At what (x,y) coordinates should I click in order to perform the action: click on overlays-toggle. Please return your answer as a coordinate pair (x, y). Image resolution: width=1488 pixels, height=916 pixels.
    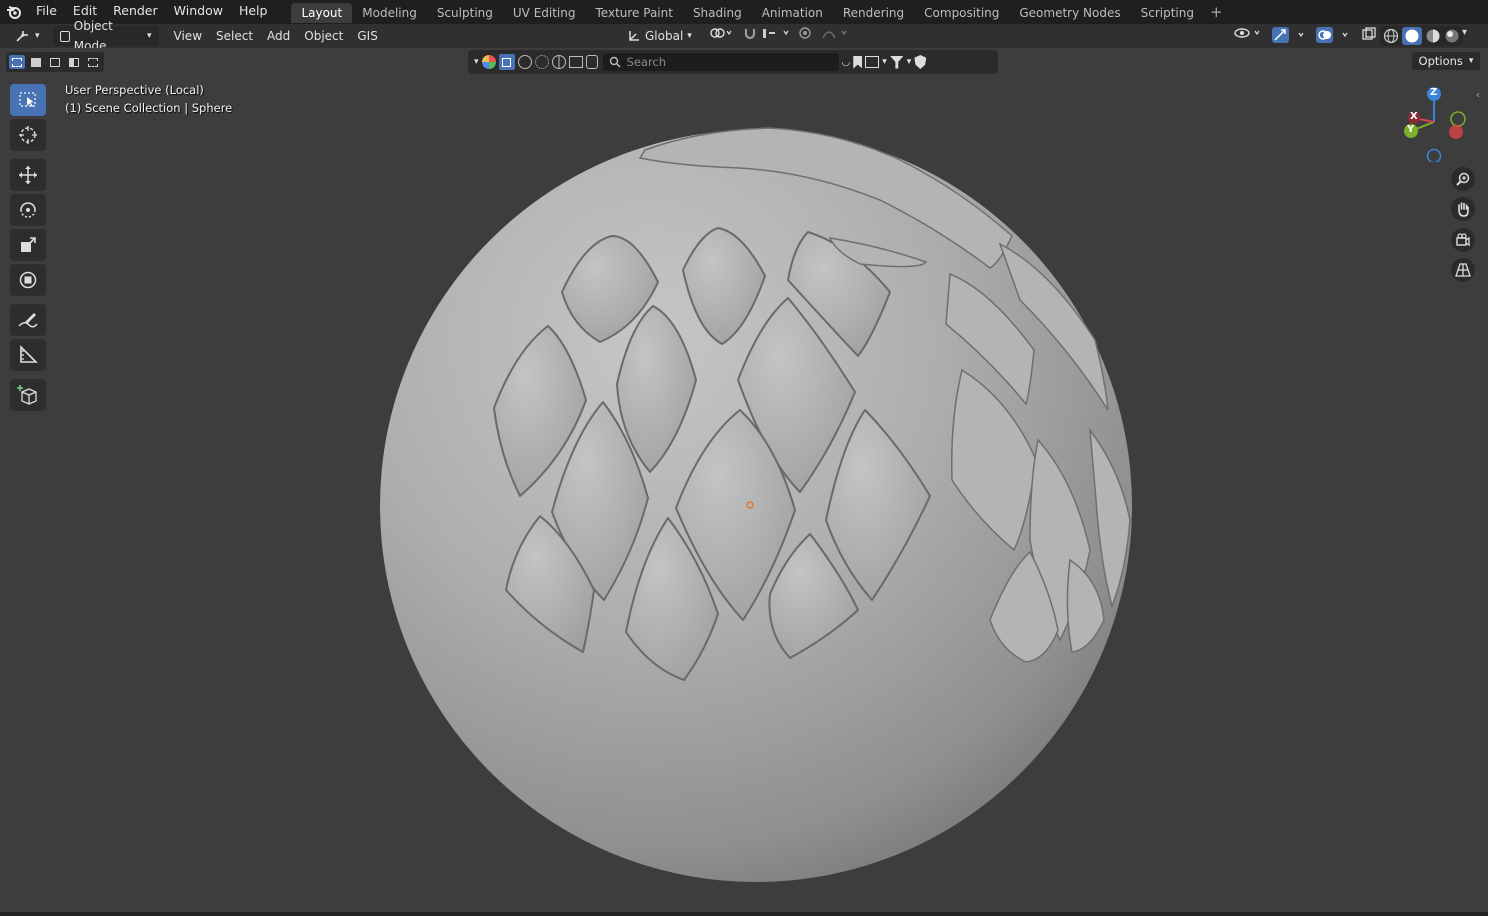
    Looking at the image, I should click on (1333, 36).